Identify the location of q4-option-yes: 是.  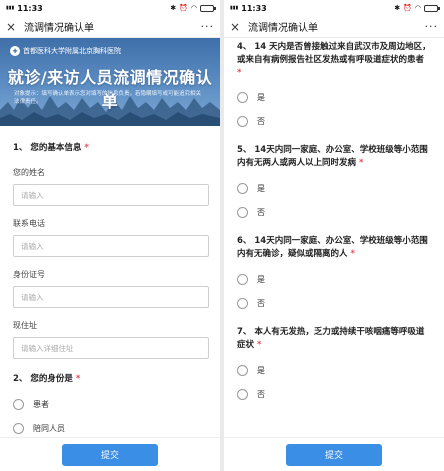
(334, 97).